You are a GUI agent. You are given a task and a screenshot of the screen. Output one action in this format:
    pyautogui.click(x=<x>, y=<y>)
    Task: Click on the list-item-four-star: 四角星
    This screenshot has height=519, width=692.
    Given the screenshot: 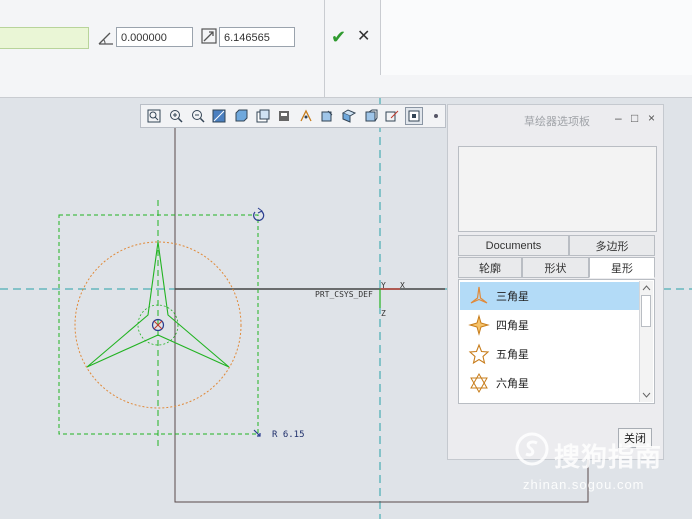 What is the action you would take?
    pyautogui.click(x=550, y=325)
    